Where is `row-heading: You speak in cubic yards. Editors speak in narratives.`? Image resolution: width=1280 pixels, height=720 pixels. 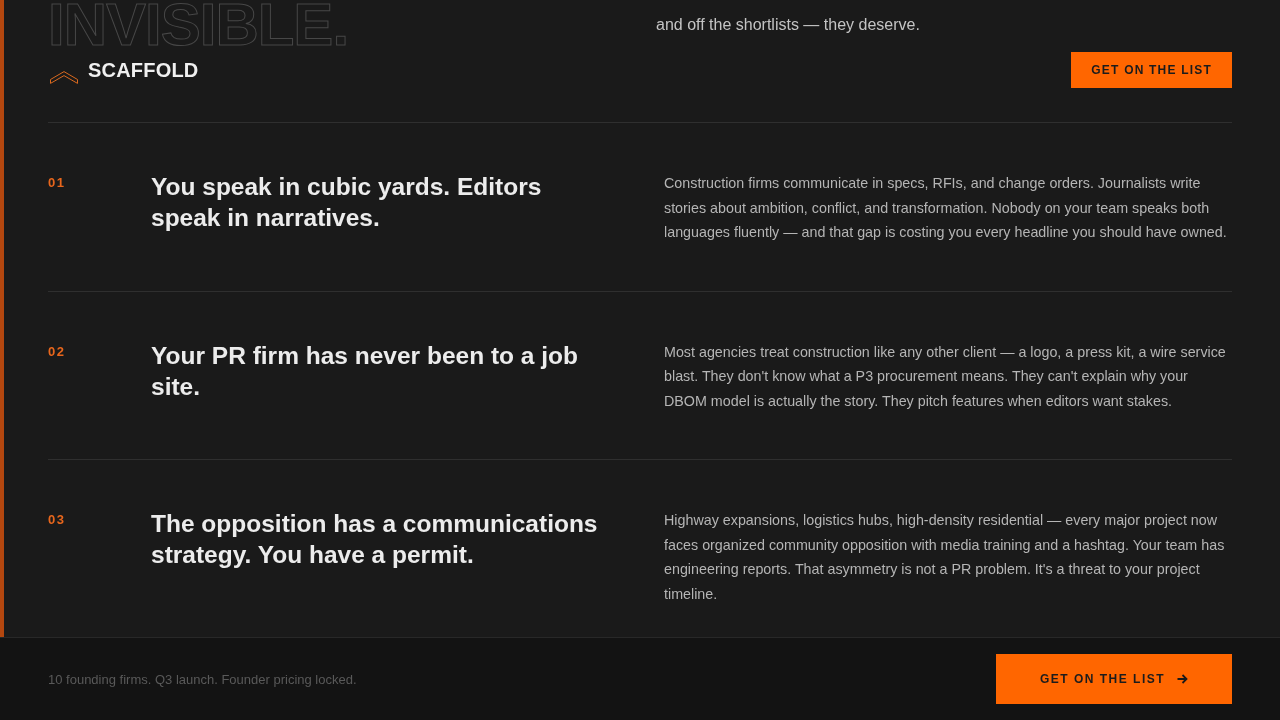
row-heading: You speak in cubic yards. Editors speak in narratives. is located at coordinates (347, 202).